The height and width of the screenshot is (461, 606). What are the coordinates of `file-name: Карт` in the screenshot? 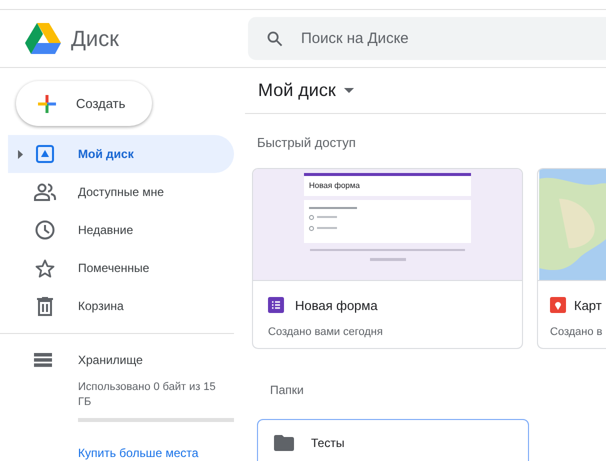 It's located at (588, 305).